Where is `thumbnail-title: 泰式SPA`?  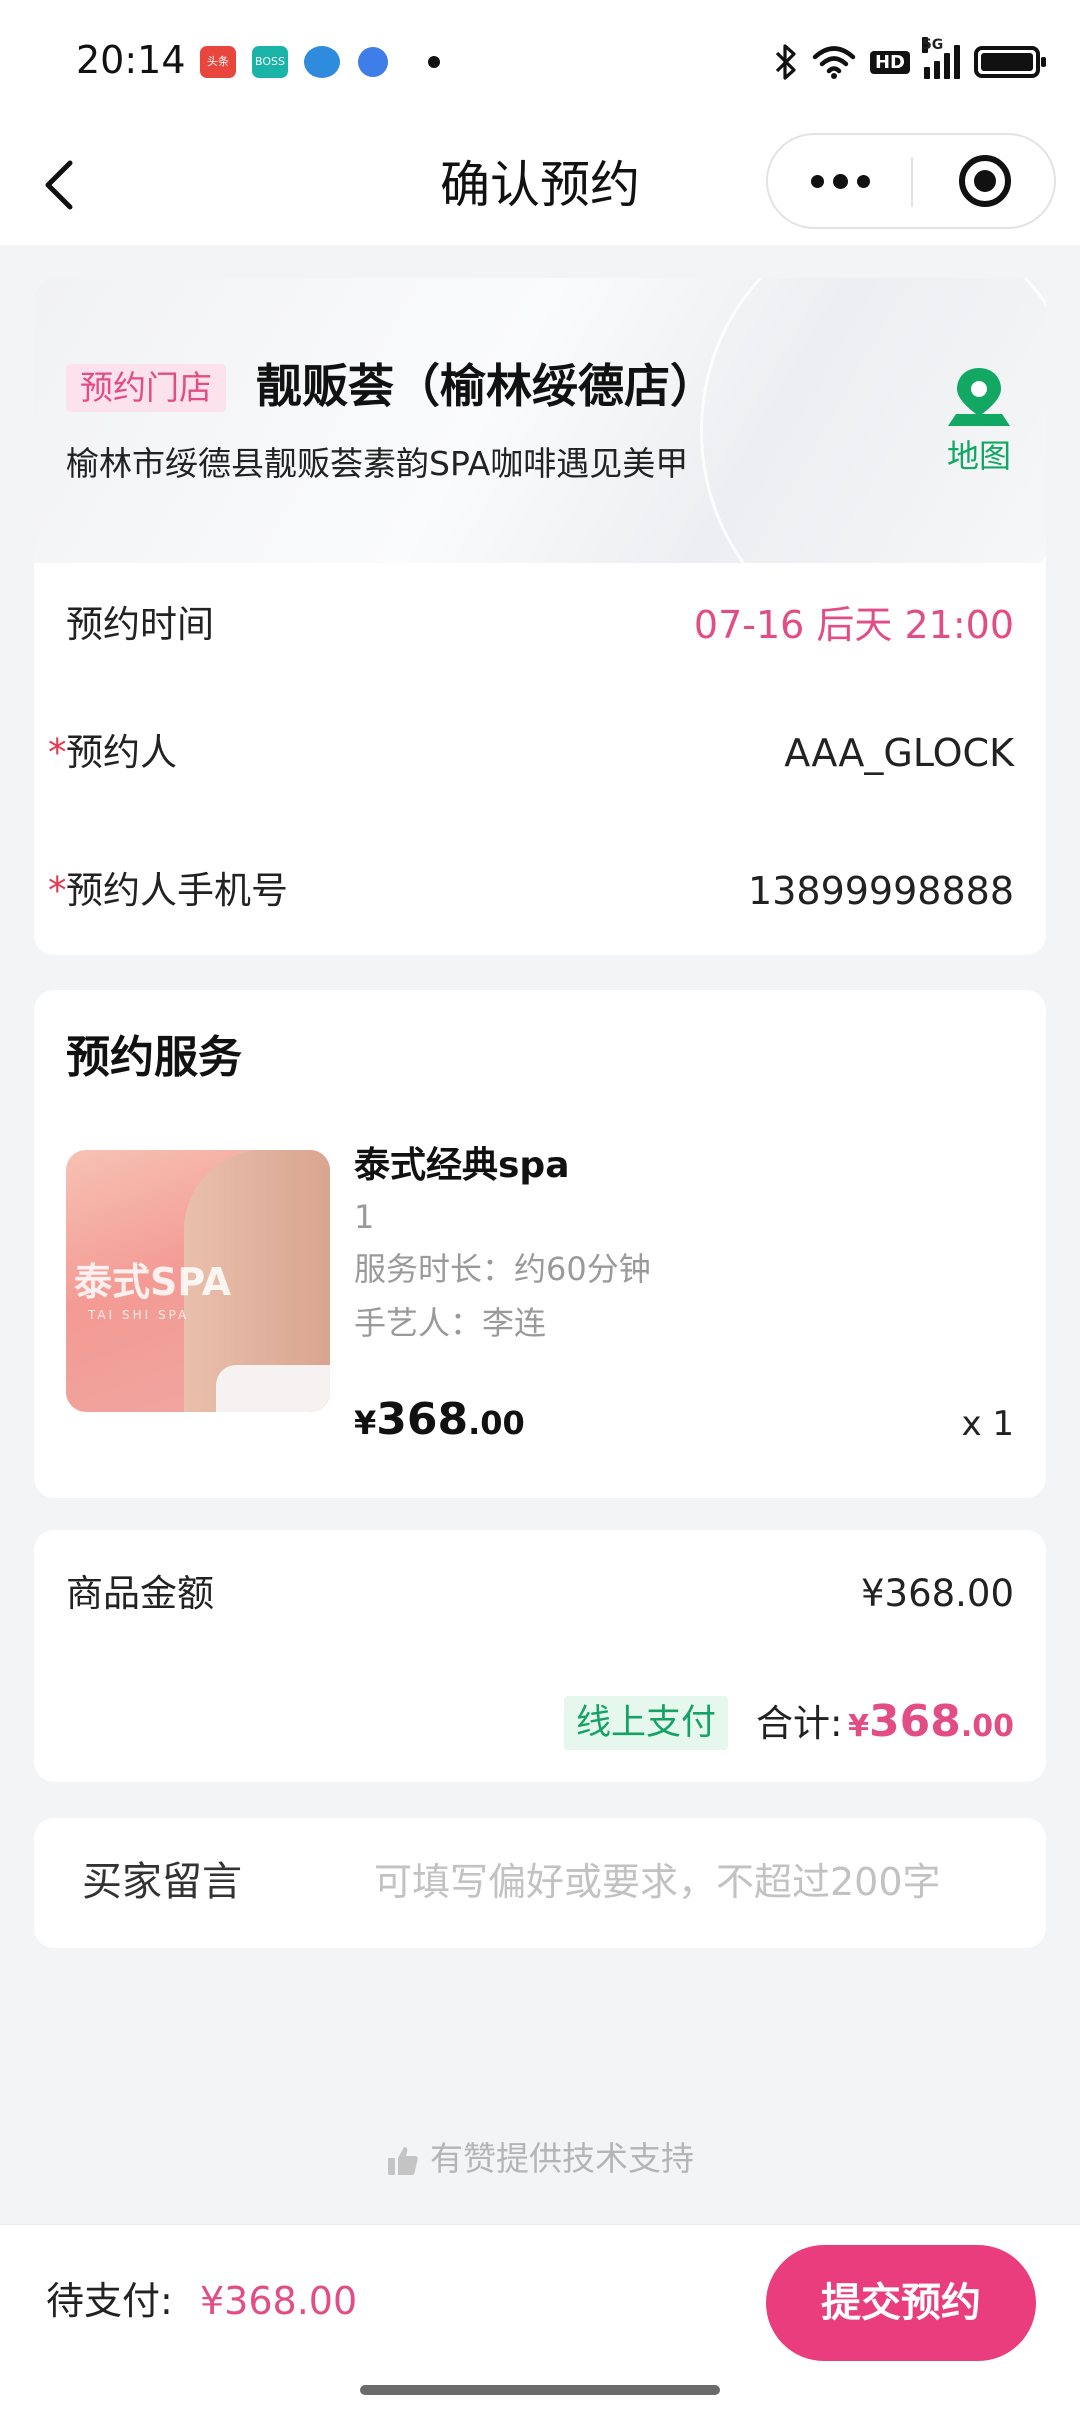
thumbnail-title: 泰式SPA is located at coordinates (153, 1282).